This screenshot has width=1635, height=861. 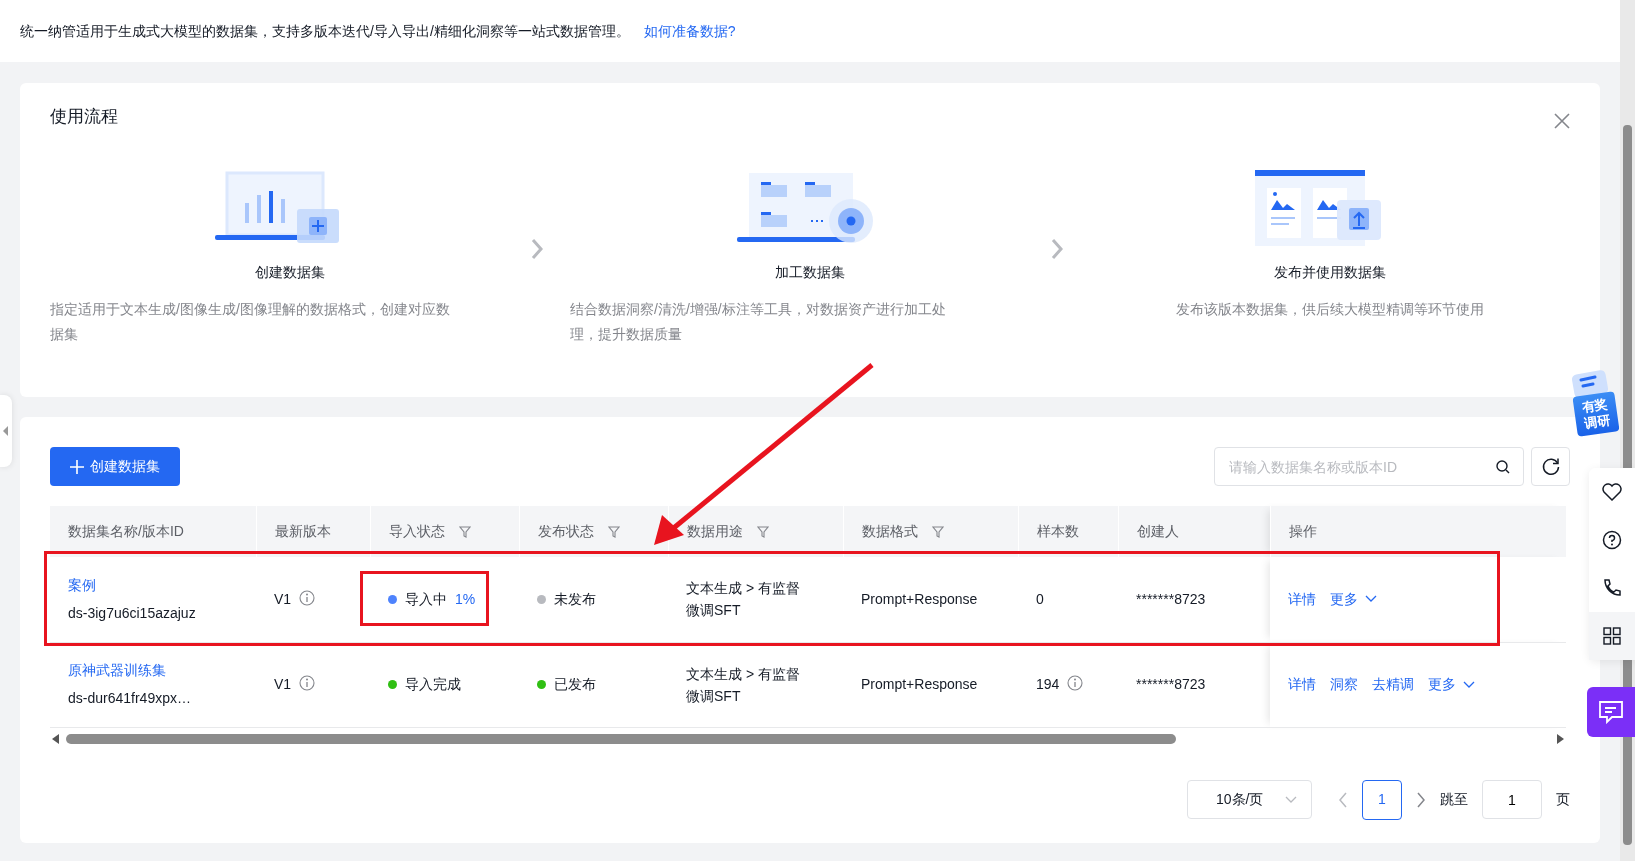 I want to click on status-text: 已发布, so click(x=575, y=684).